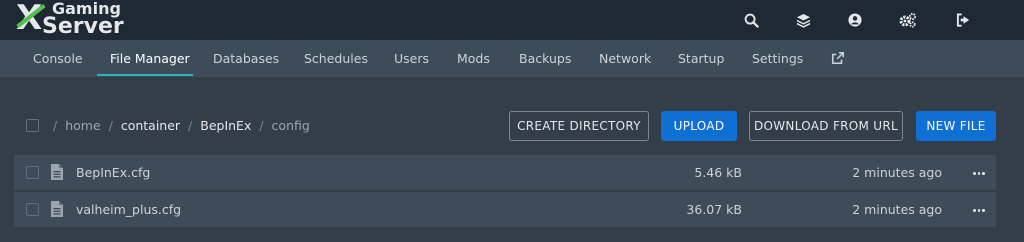 The image size is (1024, 242). Describe the element at coordinates (545, 58) in the screenshot. I see `tab-backups: Backups` at that location.